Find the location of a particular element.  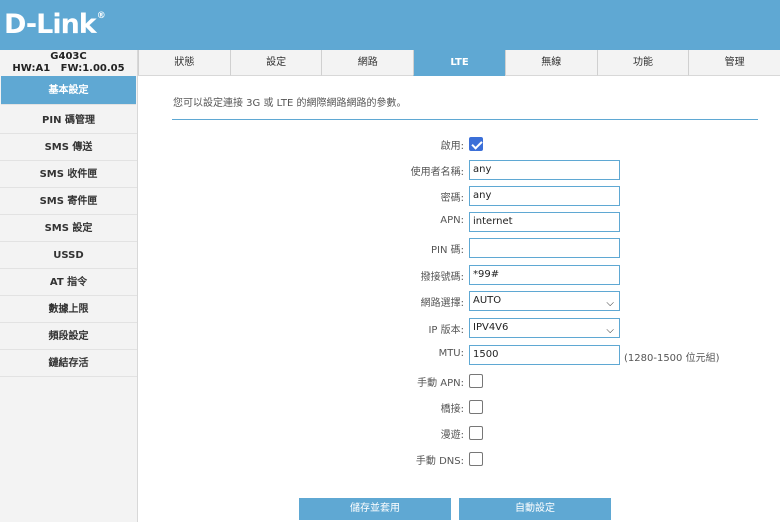

row-mtu: MTU: 1500 (1280-1500 位元組) is located at coordinates (459, 355).